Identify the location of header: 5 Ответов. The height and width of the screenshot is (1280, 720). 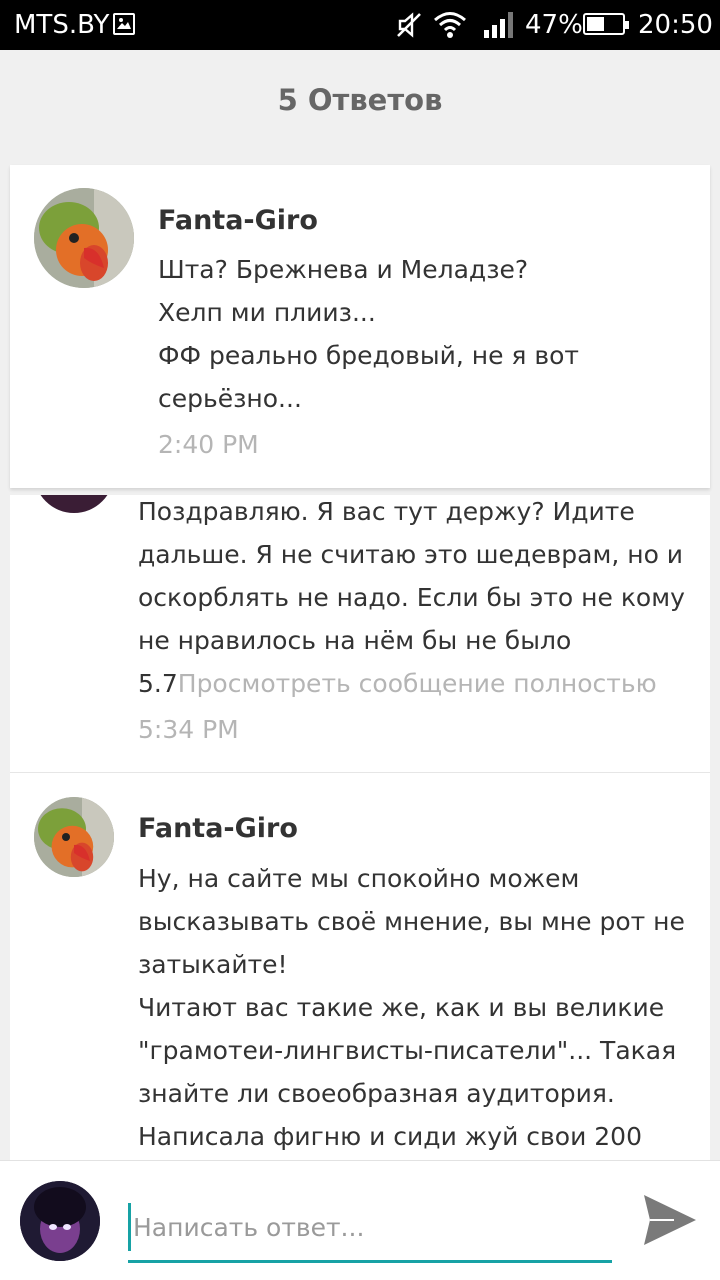
(360, 105).